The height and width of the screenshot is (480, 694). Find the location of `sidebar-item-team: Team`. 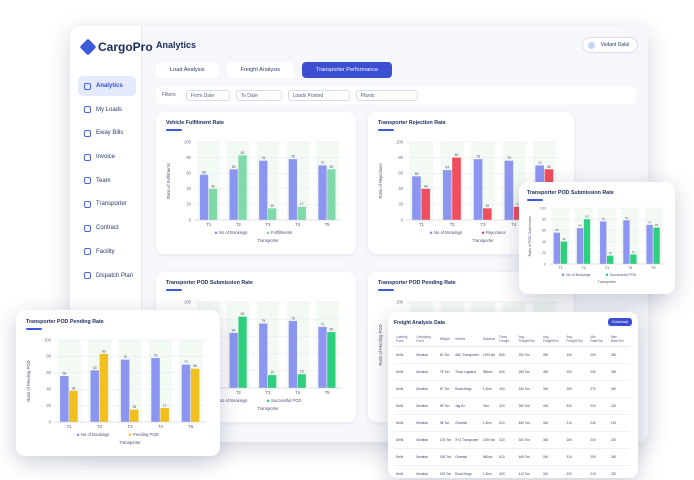

sidebar-item-team: Team is located at coordinates (107, 181).